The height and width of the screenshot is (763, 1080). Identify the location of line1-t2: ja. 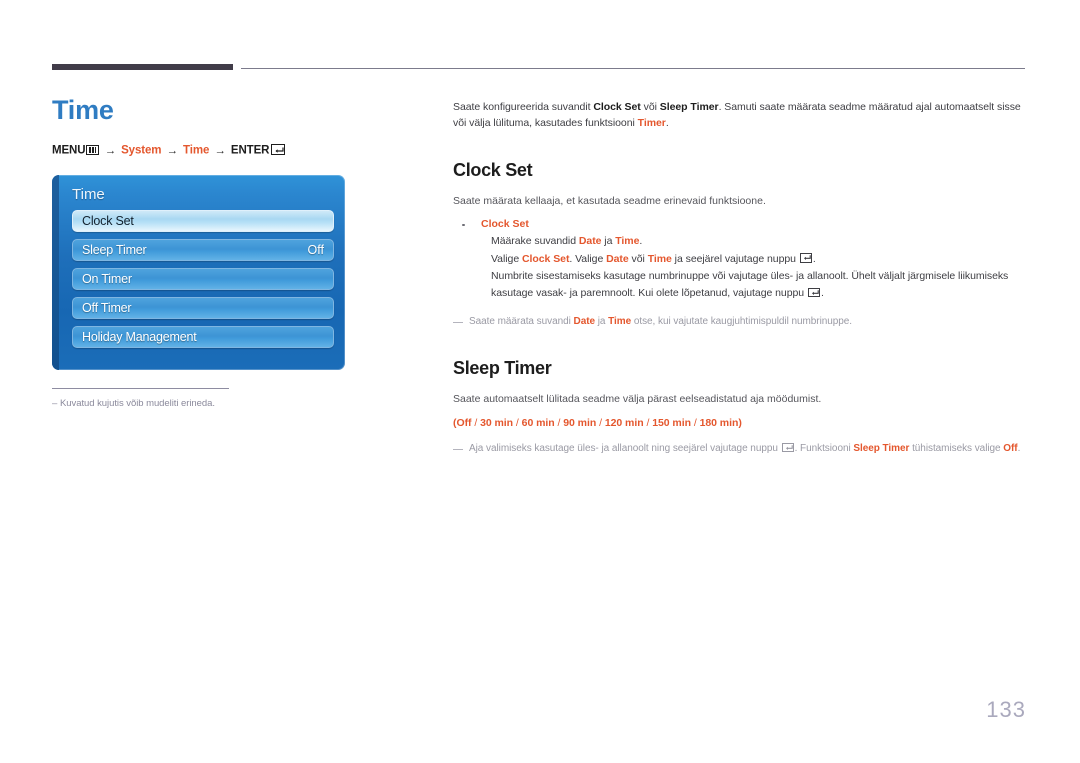
(608, 240).